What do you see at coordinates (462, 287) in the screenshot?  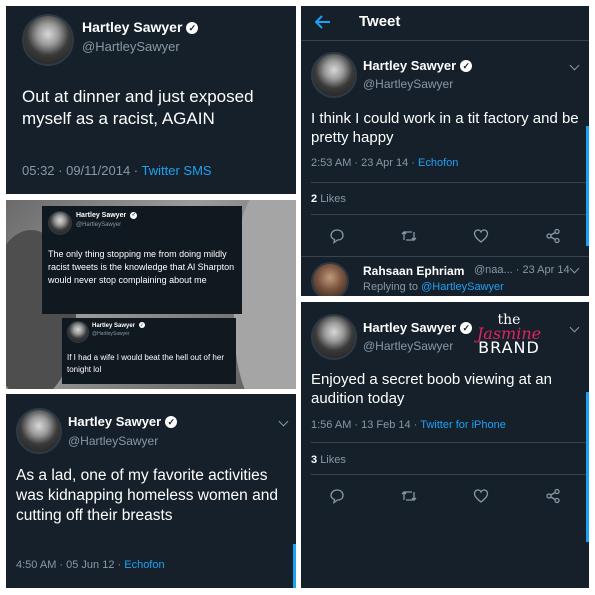 I see `replying-to-link: @HartleySawyer` at bounding box center [462, 287].